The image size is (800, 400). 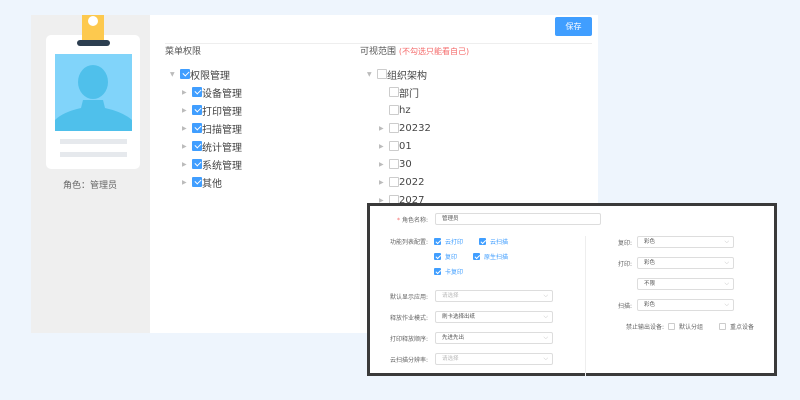 I want to click on scope-tree: ▼ 组织架构 部门 hz ▶ 20232 ▶ 01 ▶ 30 ▶ 2022 ▶ 2027, so click(x=399, y=137).